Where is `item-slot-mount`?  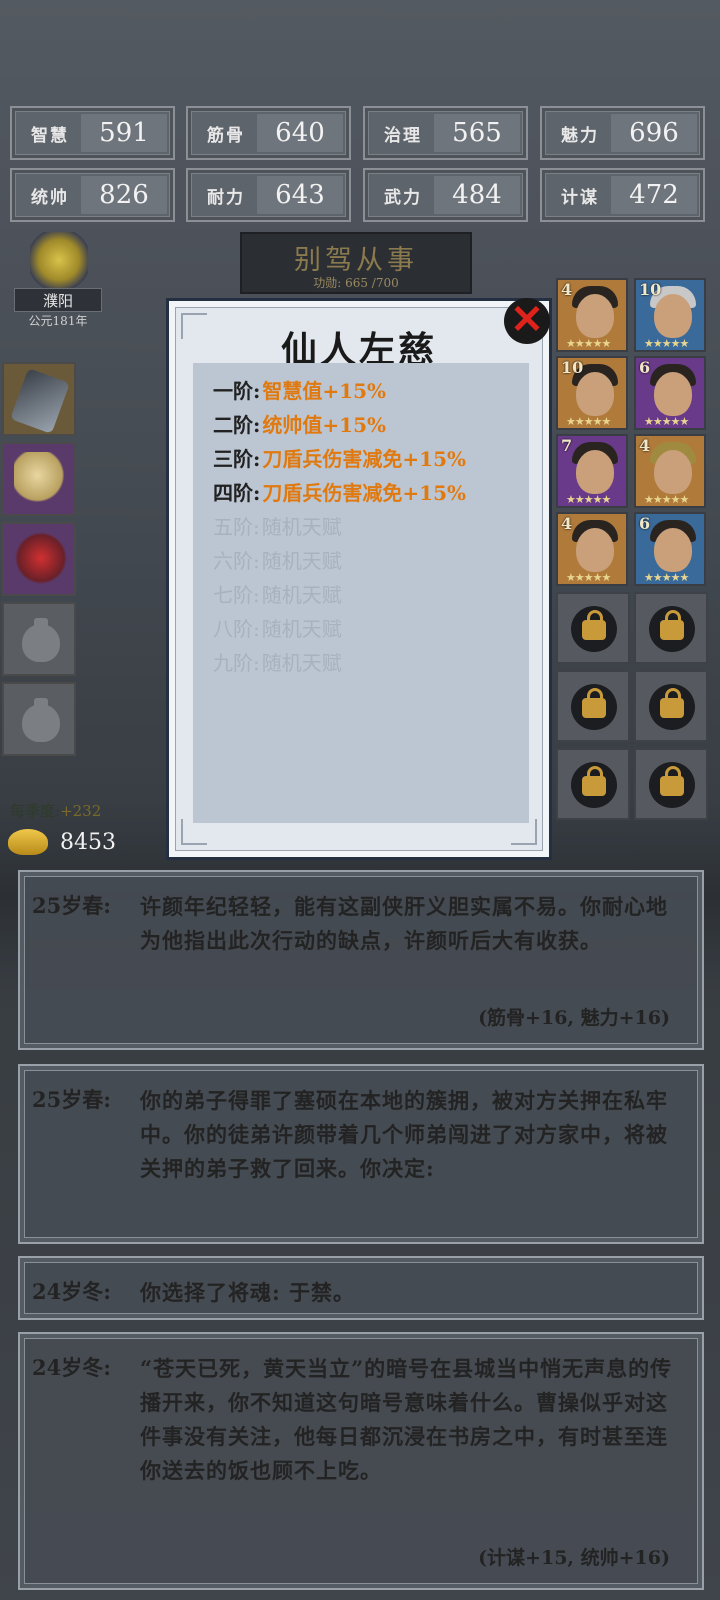
item-slot-mount is located at coordinates (39, 479).